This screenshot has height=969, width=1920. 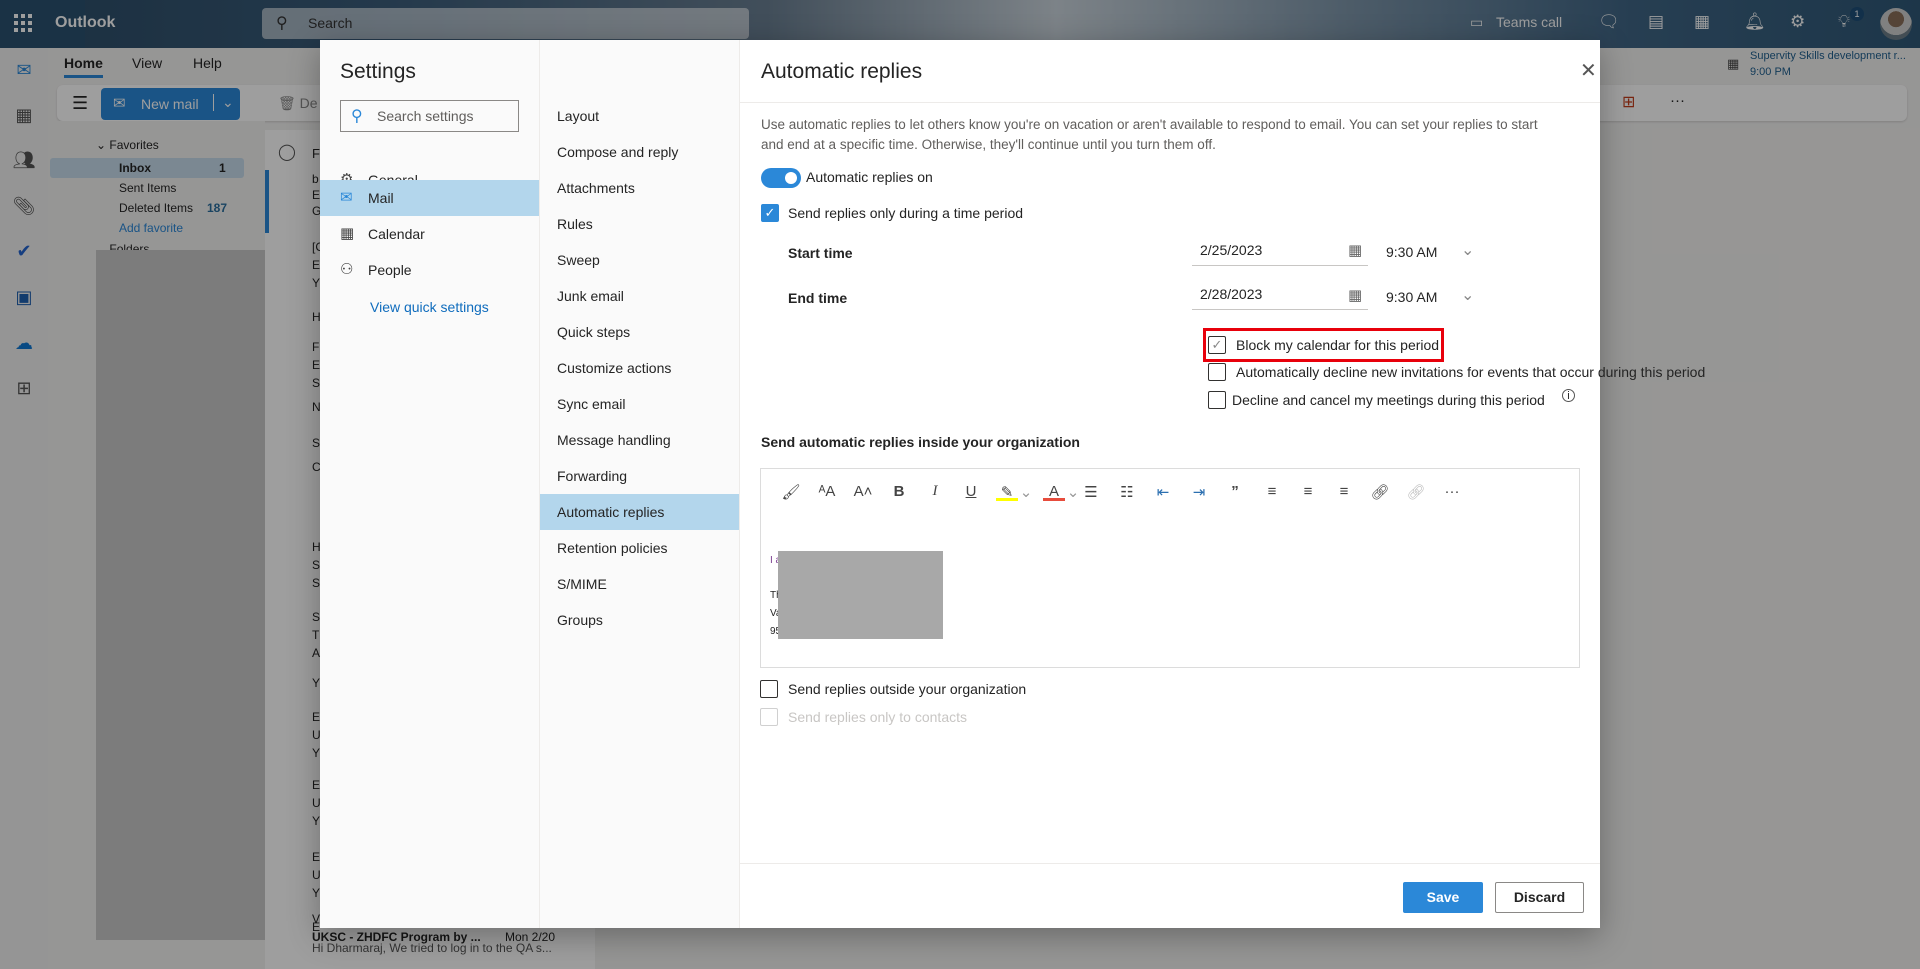 What do you see at coordinates (791, 492) in the screenshot?
I see `format-painter-icon: 🖌︎` at bounding box center [791, 492].